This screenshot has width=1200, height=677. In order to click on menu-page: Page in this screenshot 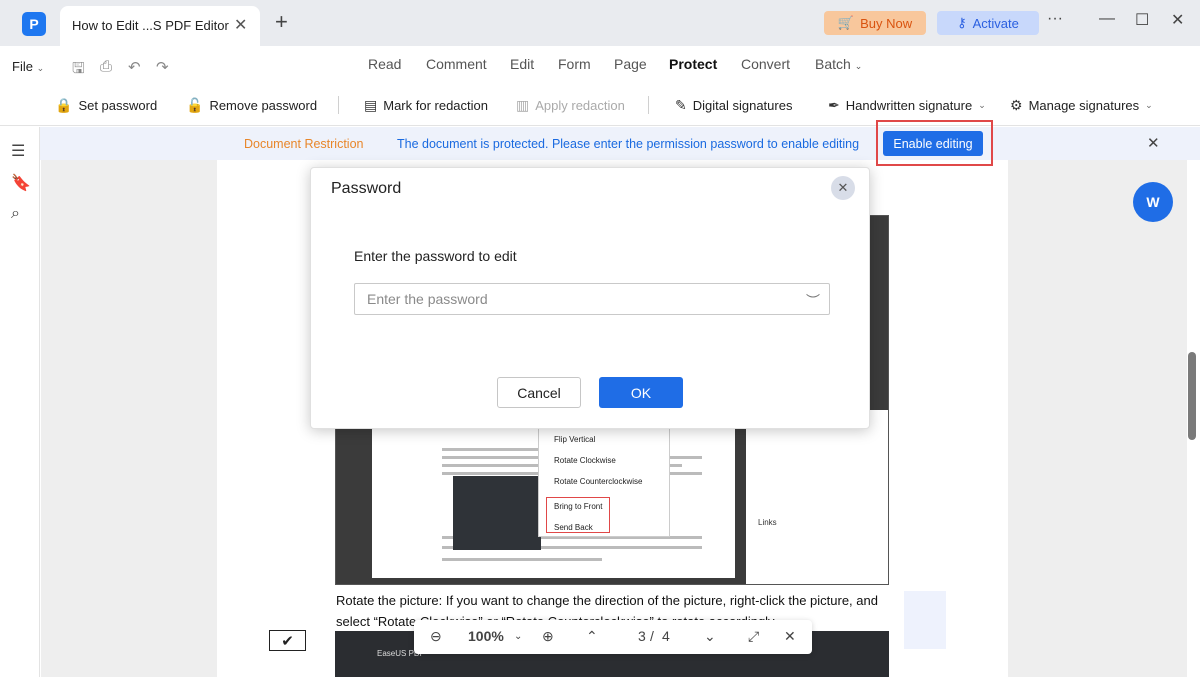, I will do `click(630, 64)`.